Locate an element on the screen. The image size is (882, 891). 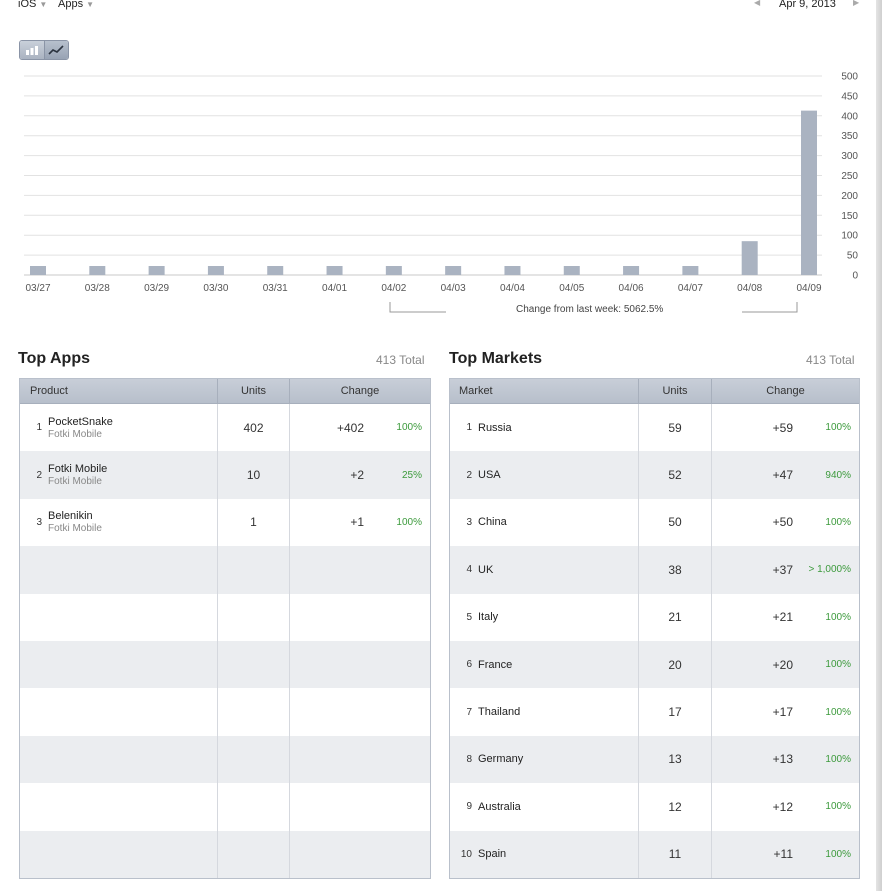
week-bracket-right is located at coordinates (770, 307).